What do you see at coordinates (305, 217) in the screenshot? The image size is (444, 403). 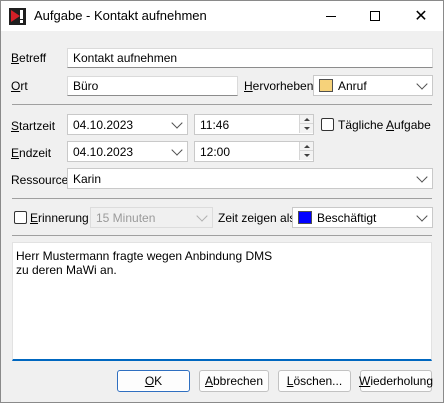 I see `zeit-zeigen-color-swatch` at bounding box center [305, 217].